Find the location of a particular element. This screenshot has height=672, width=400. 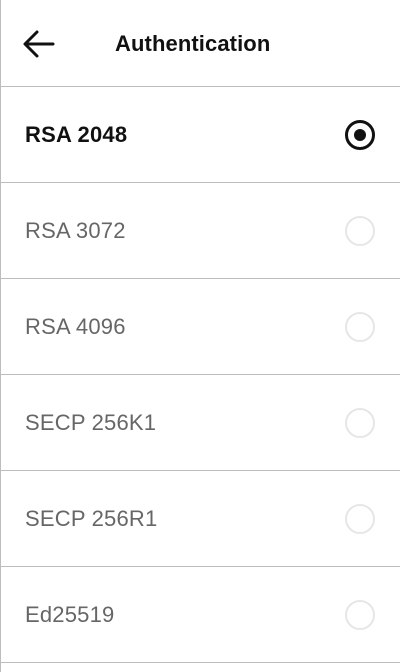

option-secp-256r1: SECP 256R1 is located at coordinates (200, 519).